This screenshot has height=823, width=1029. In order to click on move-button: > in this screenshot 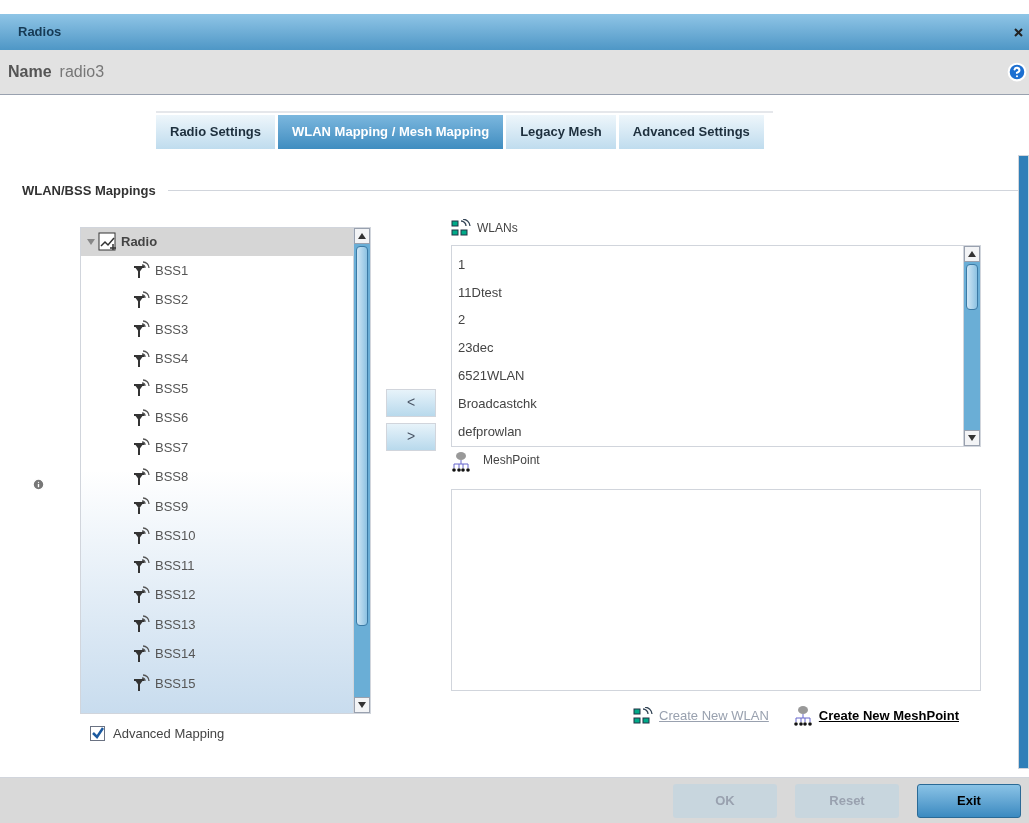, I will do `click(411, 436)`.